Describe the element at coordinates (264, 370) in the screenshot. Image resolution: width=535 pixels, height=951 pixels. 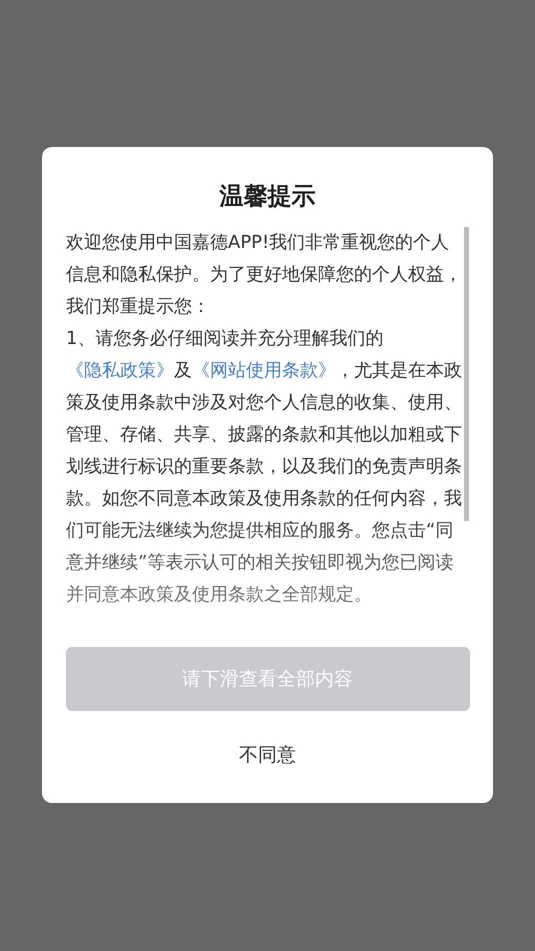
I see `policy-link: 《网站使用条款》` at that location.